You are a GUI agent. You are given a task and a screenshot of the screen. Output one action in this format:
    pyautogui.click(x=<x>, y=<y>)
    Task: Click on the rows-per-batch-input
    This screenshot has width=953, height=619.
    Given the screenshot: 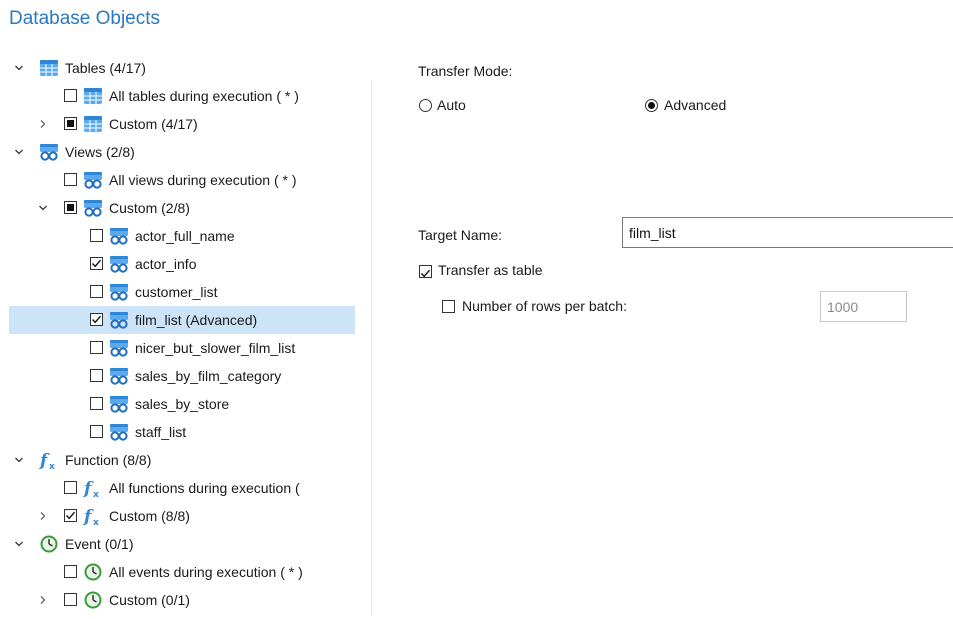 What is the action you would take?
    pyautogui.click(x=863, y=306)
    